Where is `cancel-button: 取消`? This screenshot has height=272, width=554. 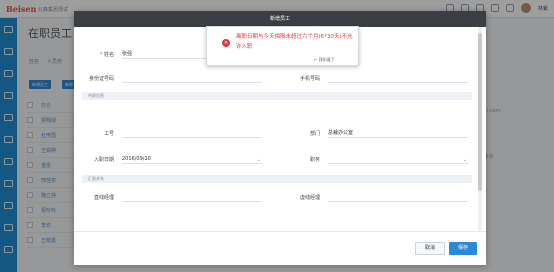 cancel-button: 取消 is located at coordinates (430, 248).